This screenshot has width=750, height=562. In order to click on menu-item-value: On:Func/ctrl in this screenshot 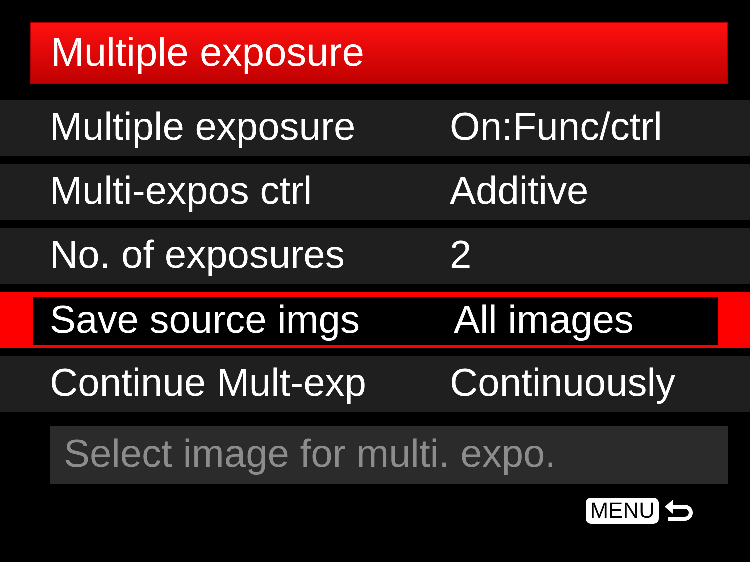, I will do `click(556, 128)`.